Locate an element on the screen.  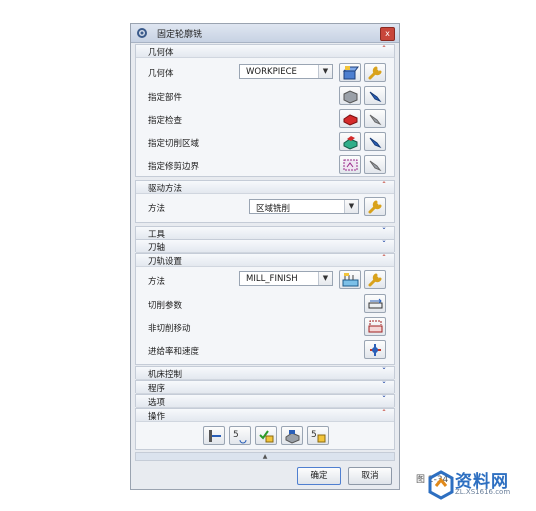
display-trim-boundary-button is located at coordinates (375, 164).